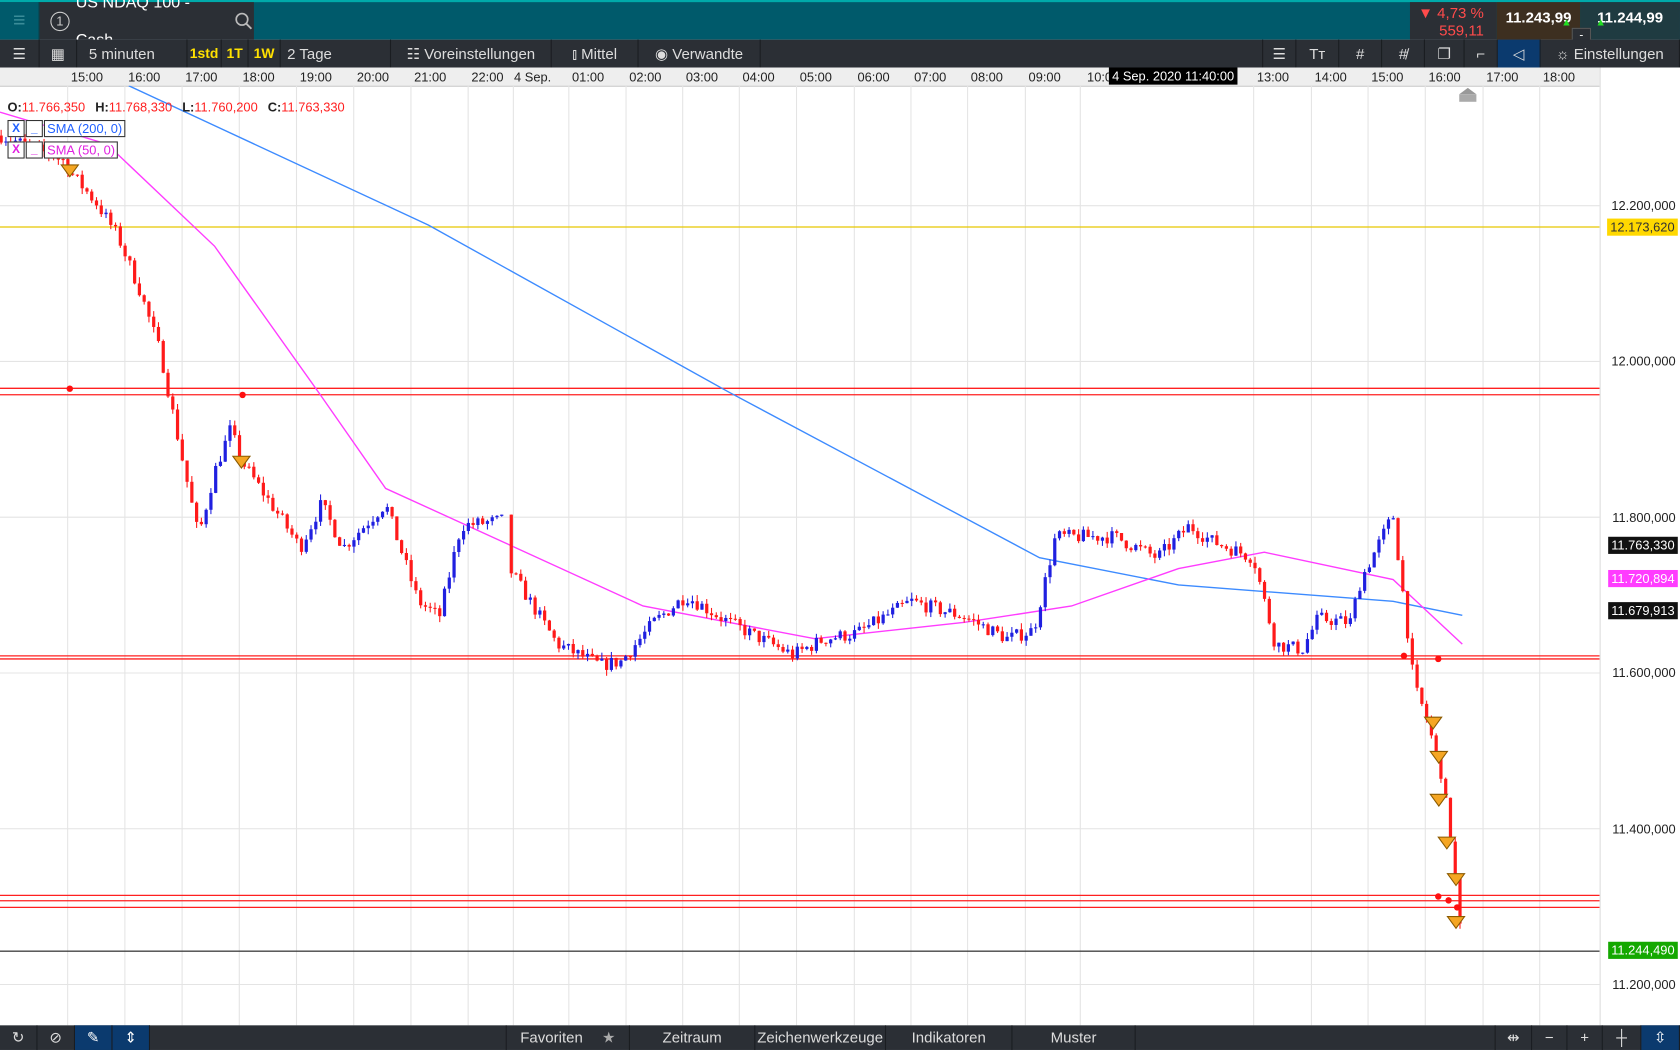 This screenshot has width=1680, height=1050. I want to click on drawing-tools-button: Zeichenwerkzeuge, so click(821, 1037).